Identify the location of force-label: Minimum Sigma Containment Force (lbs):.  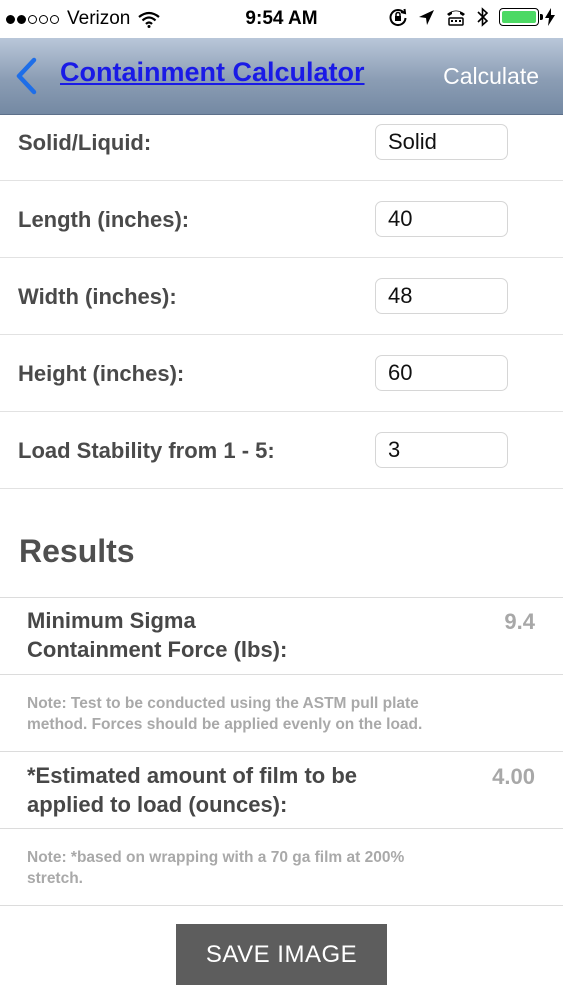
(227, 635).